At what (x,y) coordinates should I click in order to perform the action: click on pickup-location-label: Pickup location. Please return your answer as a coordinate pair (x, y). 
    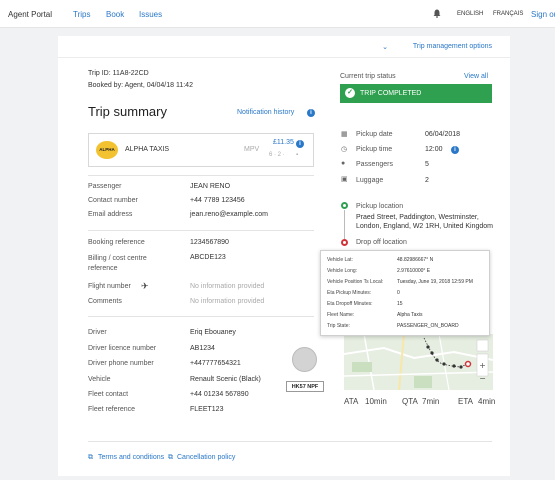
    Looking at the image, I should click on (380, 206).